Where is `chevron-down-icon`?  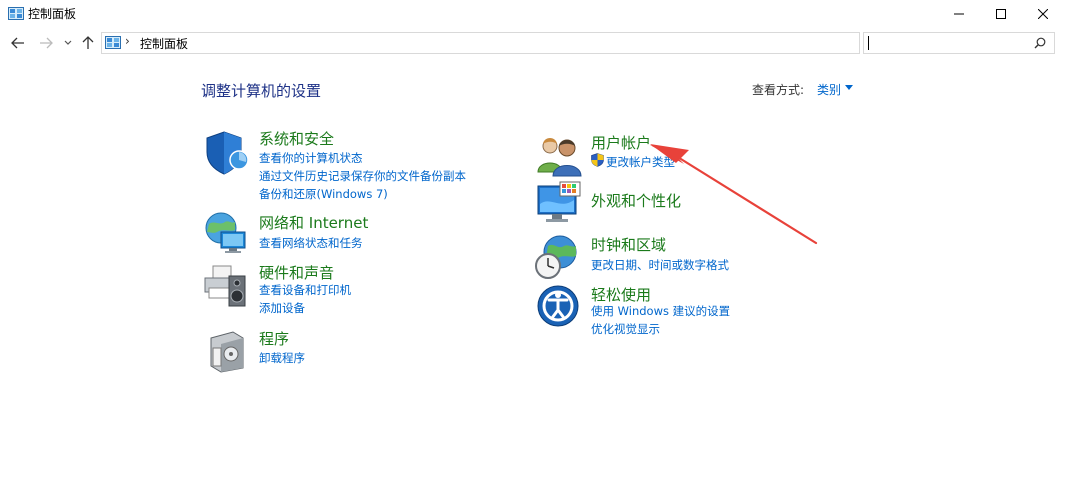
chevron-down-icon is located at coordinates (68, 42).